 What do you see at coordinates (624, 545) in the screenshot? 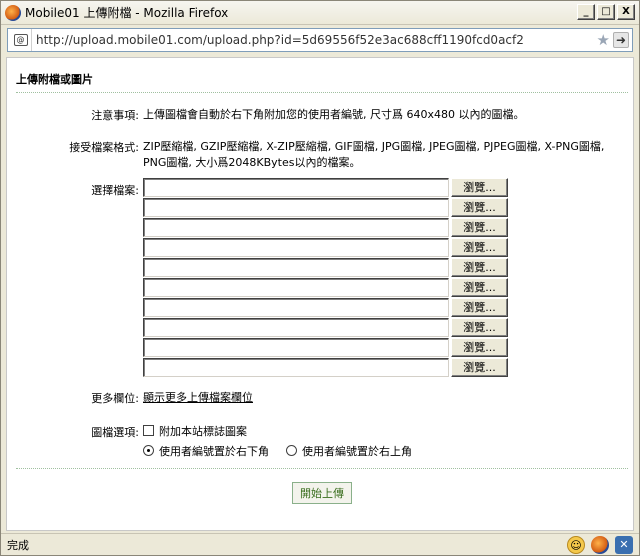
I see `addon-tool-icon: ✕` at bounding box center [624, 545].